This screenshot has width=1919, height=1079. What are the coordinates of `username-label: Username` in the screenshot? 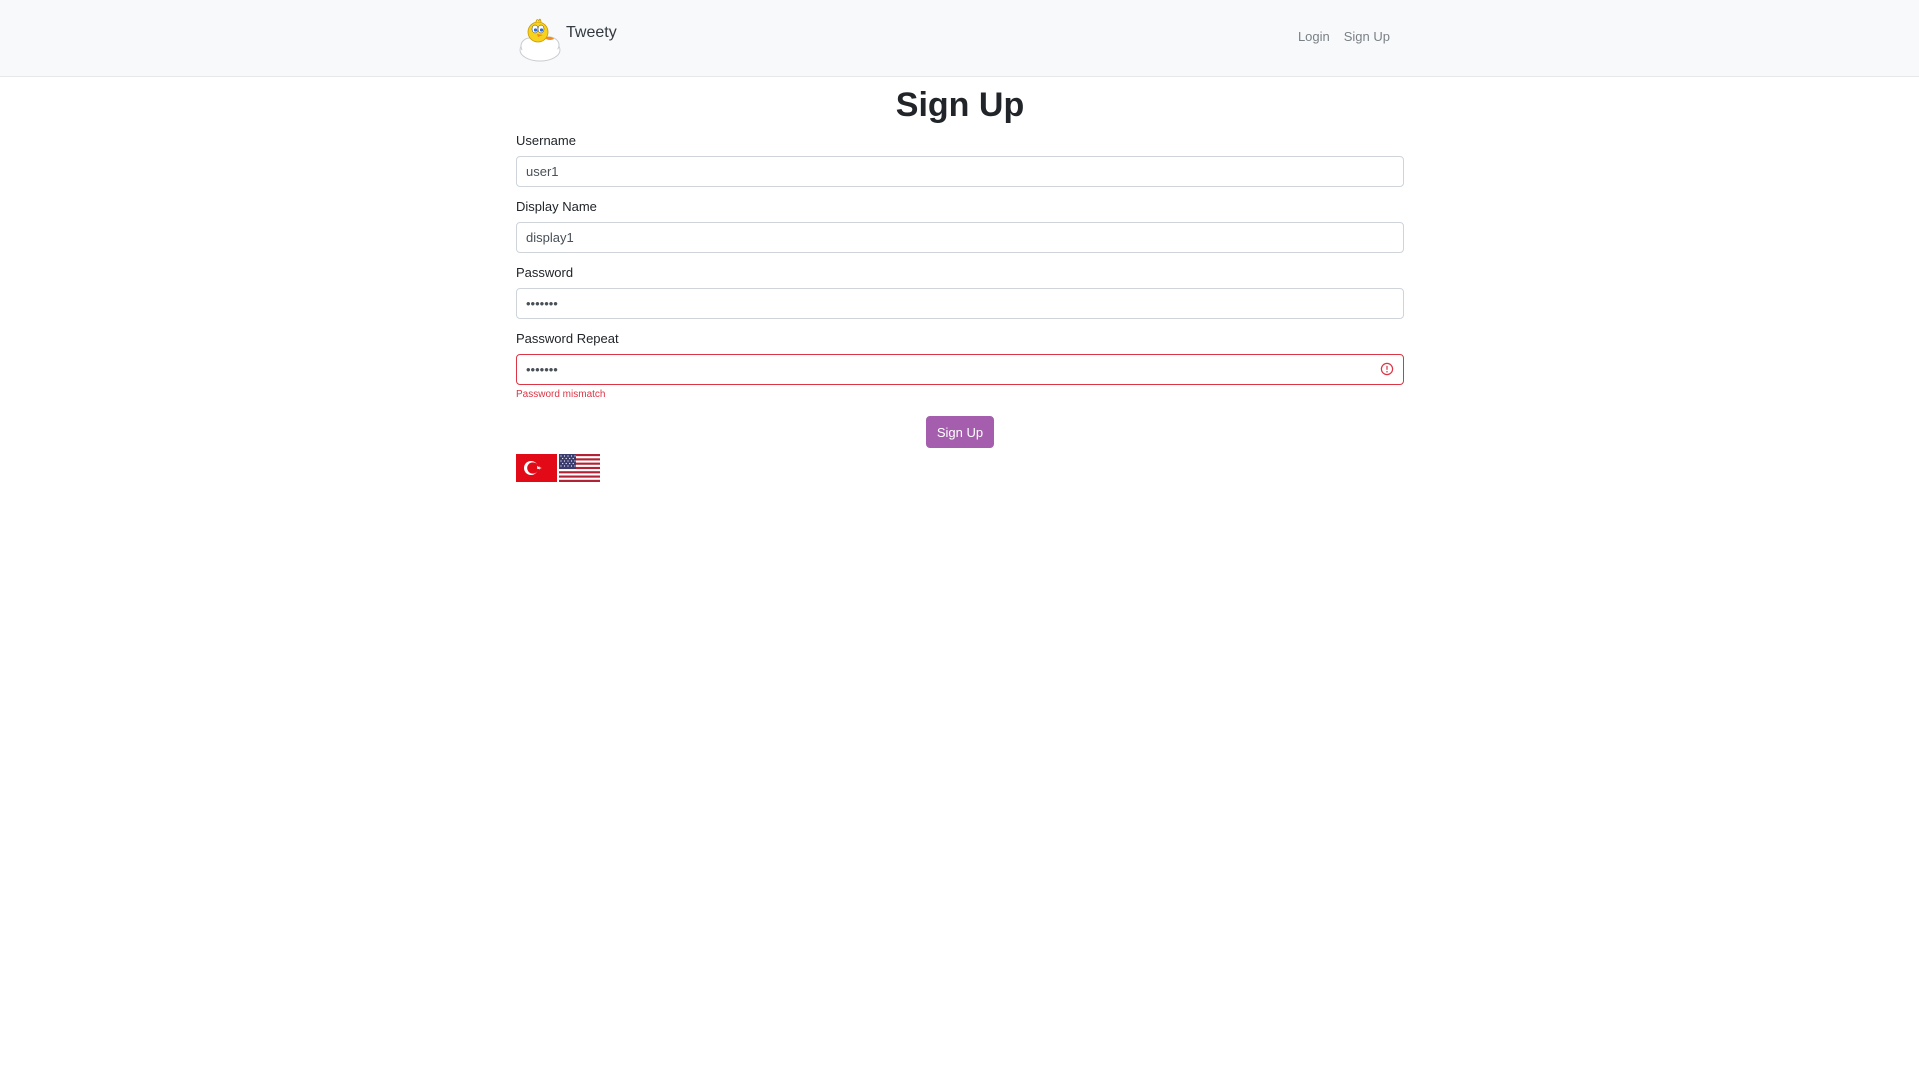 It's located at (546, 140).